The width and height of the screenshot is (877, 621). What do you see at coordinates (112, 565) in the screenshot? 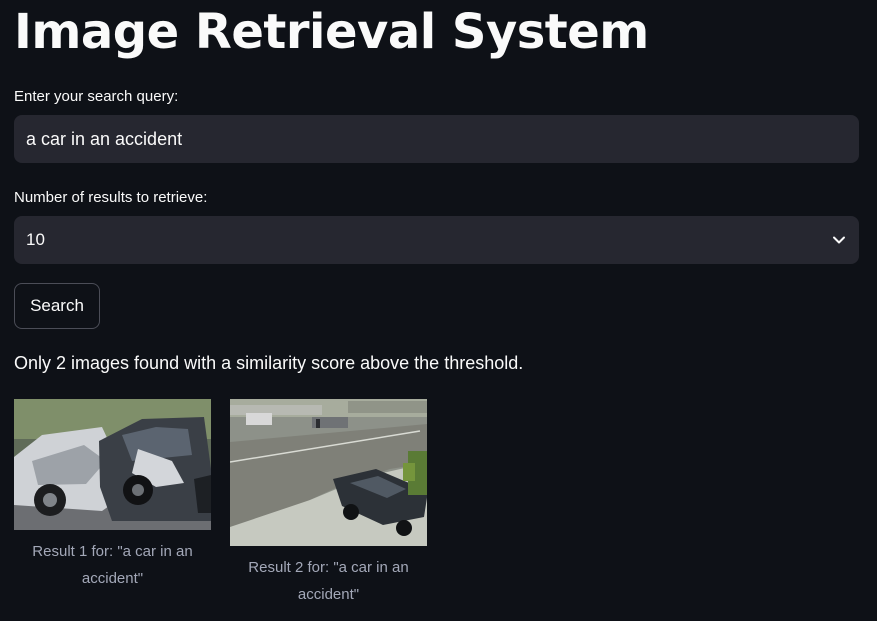
I see `result-caption: Result 1 for: "a car in an accident"` at bounding box center [112, 565].